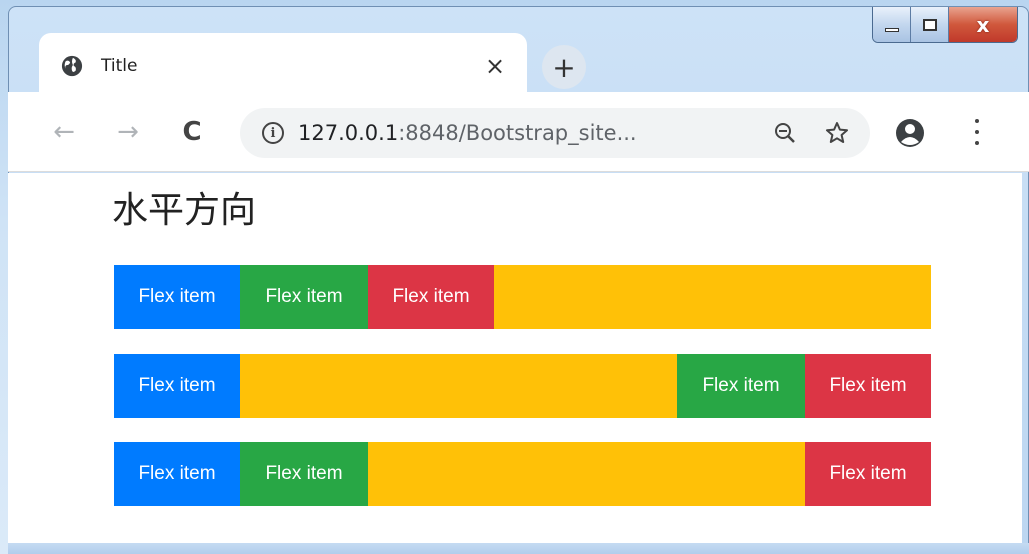  I want to click on info-icon: i, so click(273, 133).